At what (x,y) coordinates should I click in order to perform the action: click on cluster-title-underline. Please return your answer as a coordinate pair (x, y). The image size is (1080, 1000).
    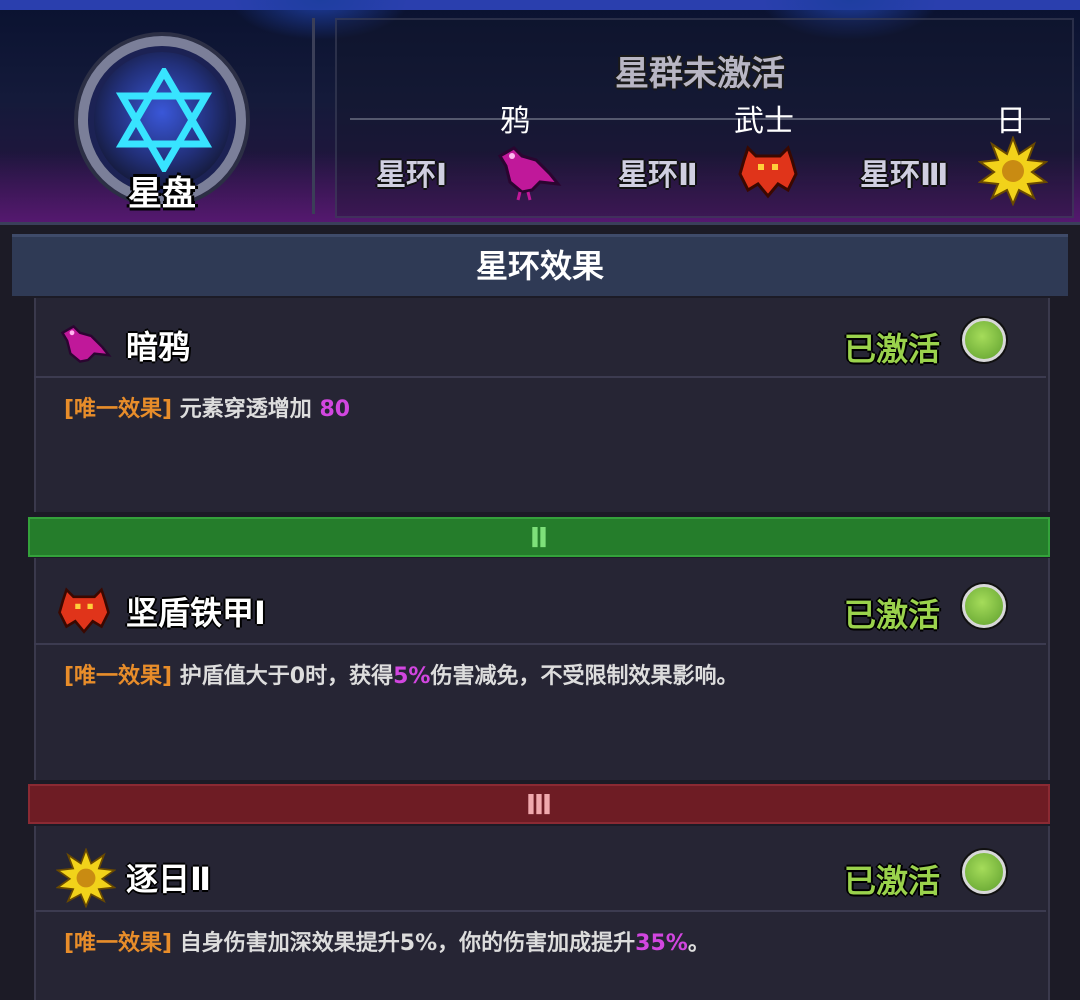
    Looking at the image, I should click on (700, 119).